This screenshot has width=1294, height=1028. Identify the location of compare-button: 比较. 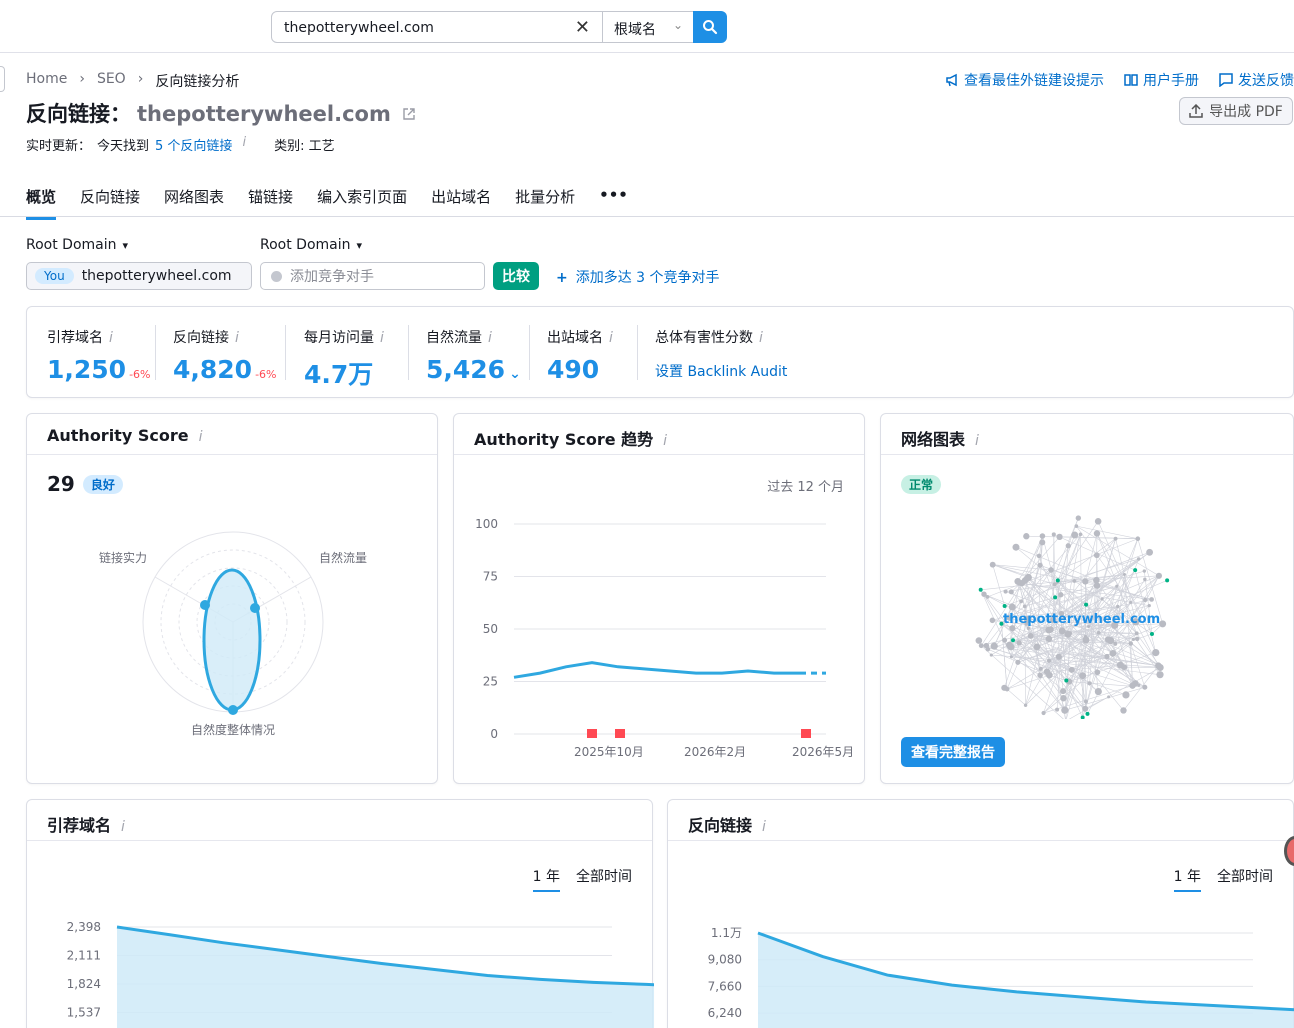
(516, 276).